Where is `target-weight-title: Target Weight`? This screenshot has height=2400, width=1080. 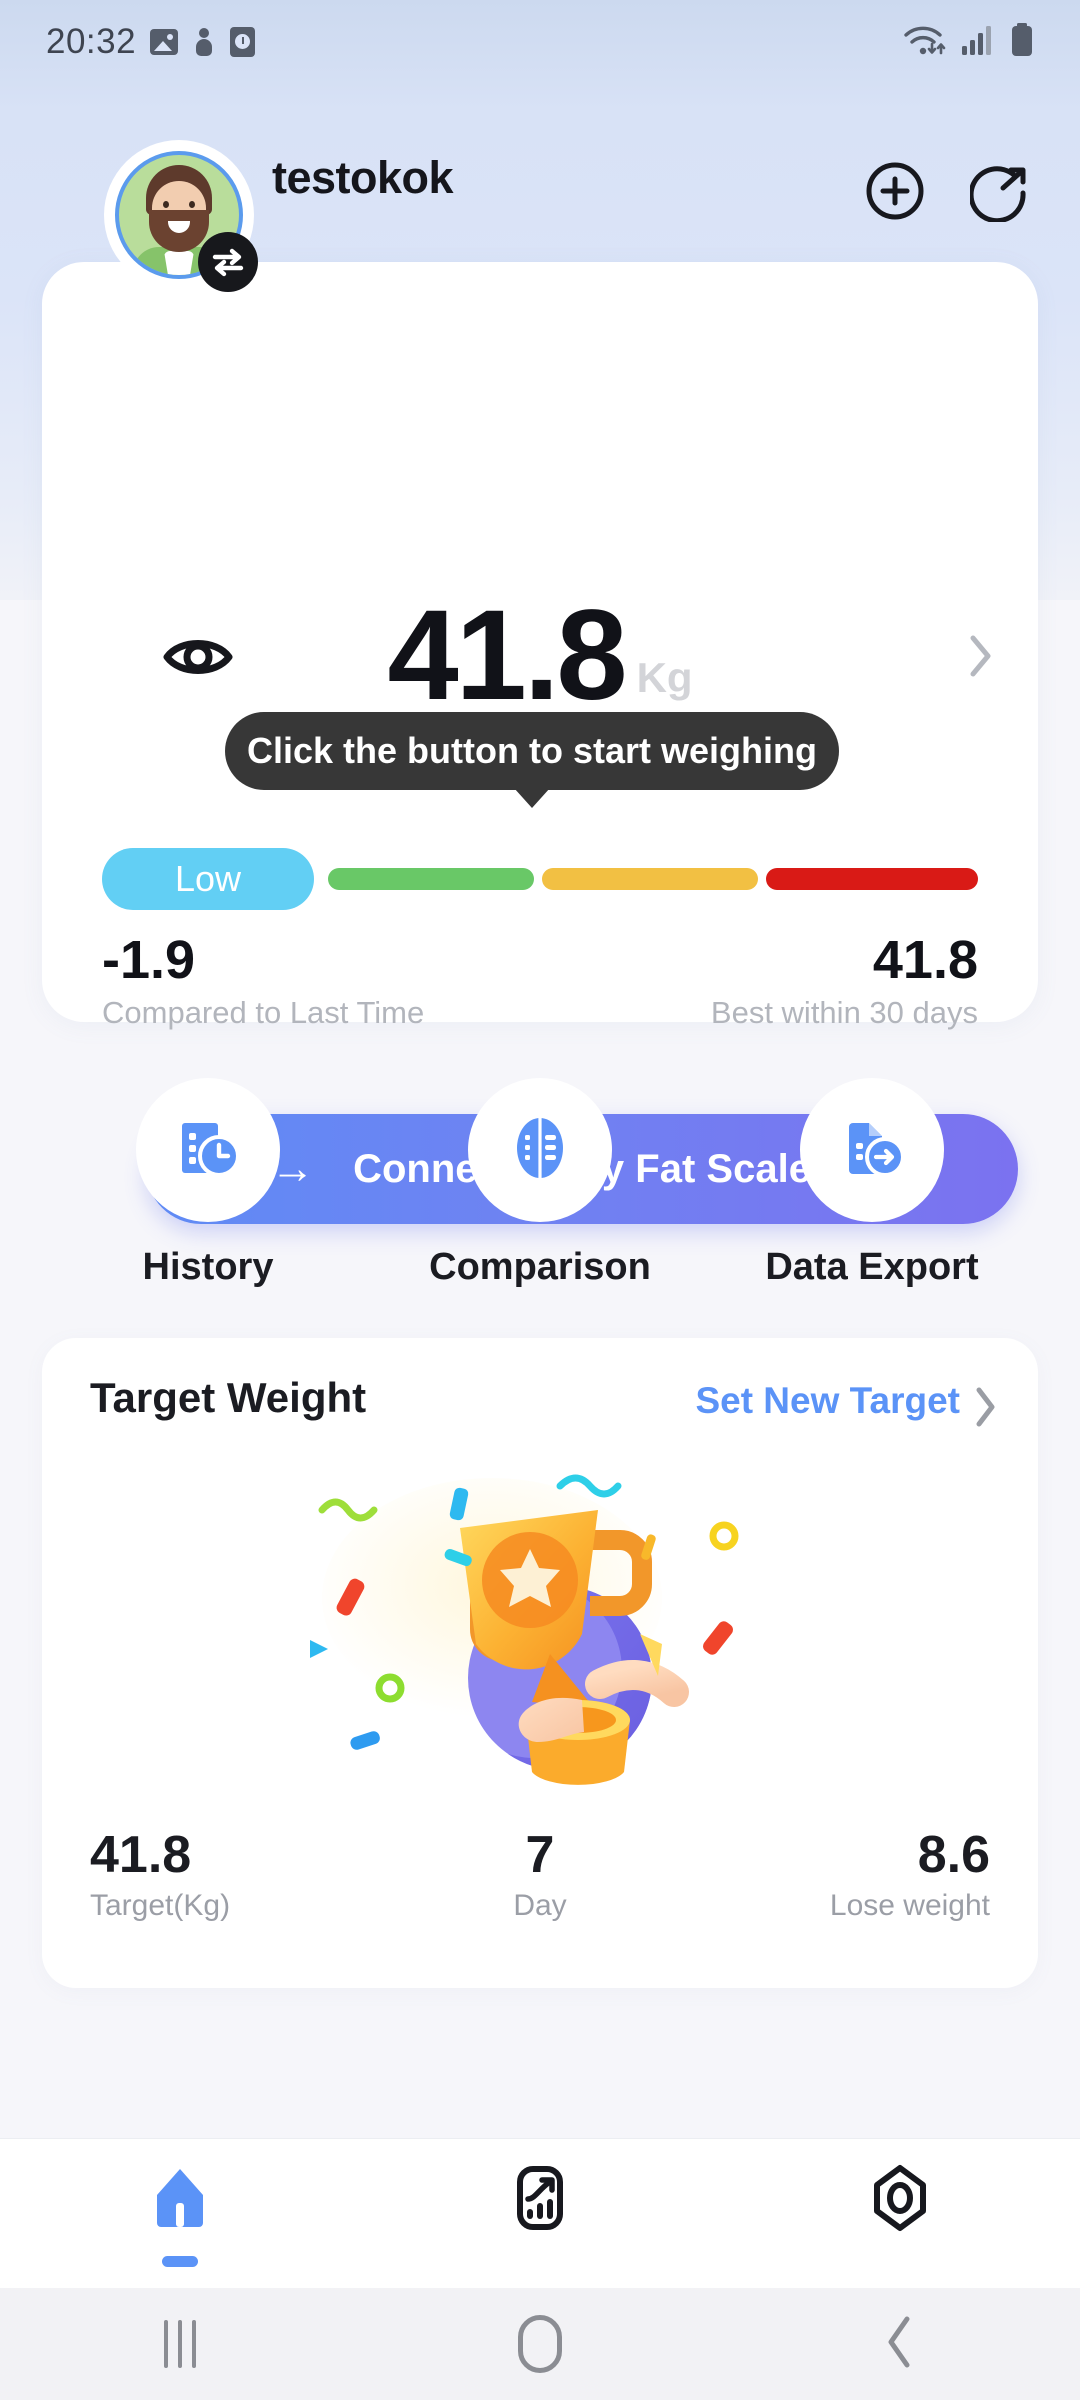
target-weight-title: Target Weight is located at coordinates (228, 1397).